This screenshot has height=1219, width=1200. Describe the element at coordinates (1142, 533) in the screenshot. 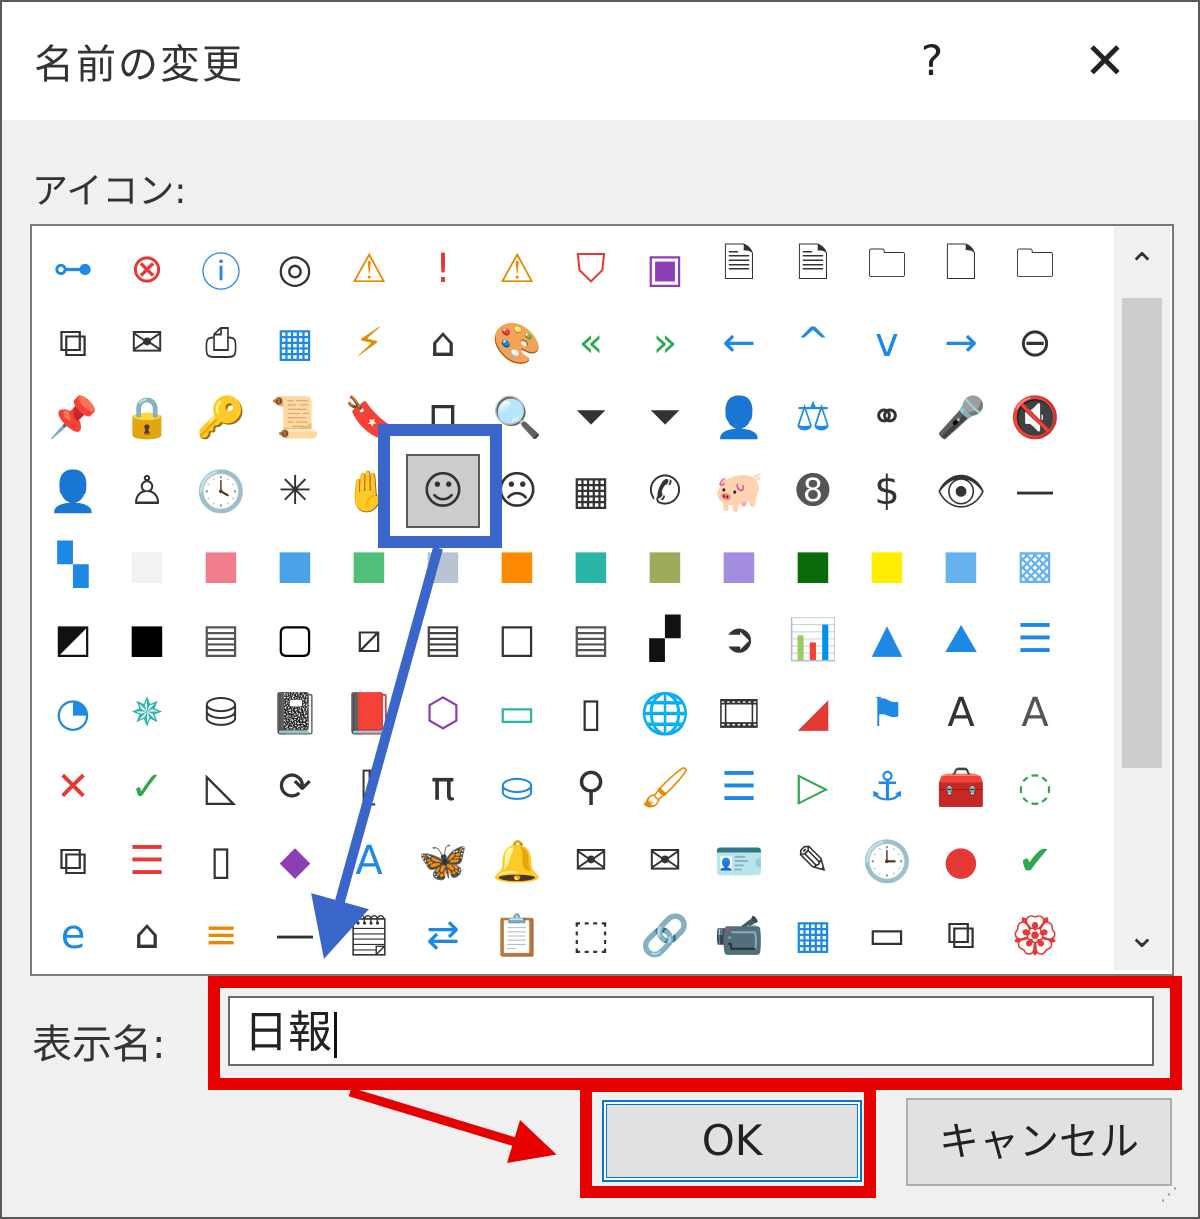

I see `scroll-thumb` at that location.